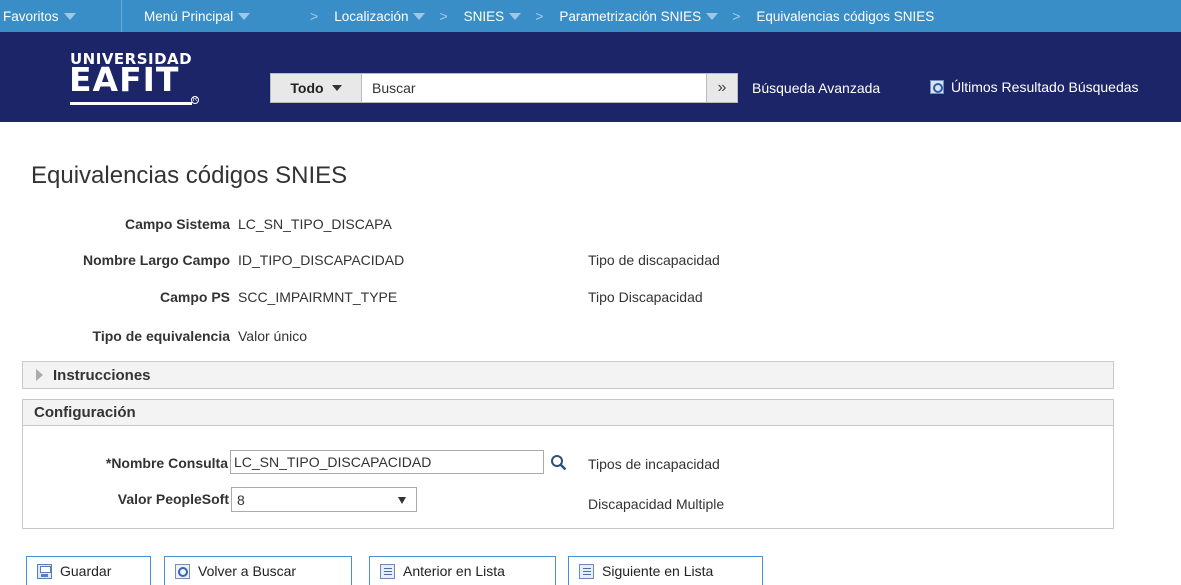  Describe the element at coordinates (321, 260) in the screenshot. I see `nombre-largo-value: ID_TIPO_DISCAPACIDAD` at that location.